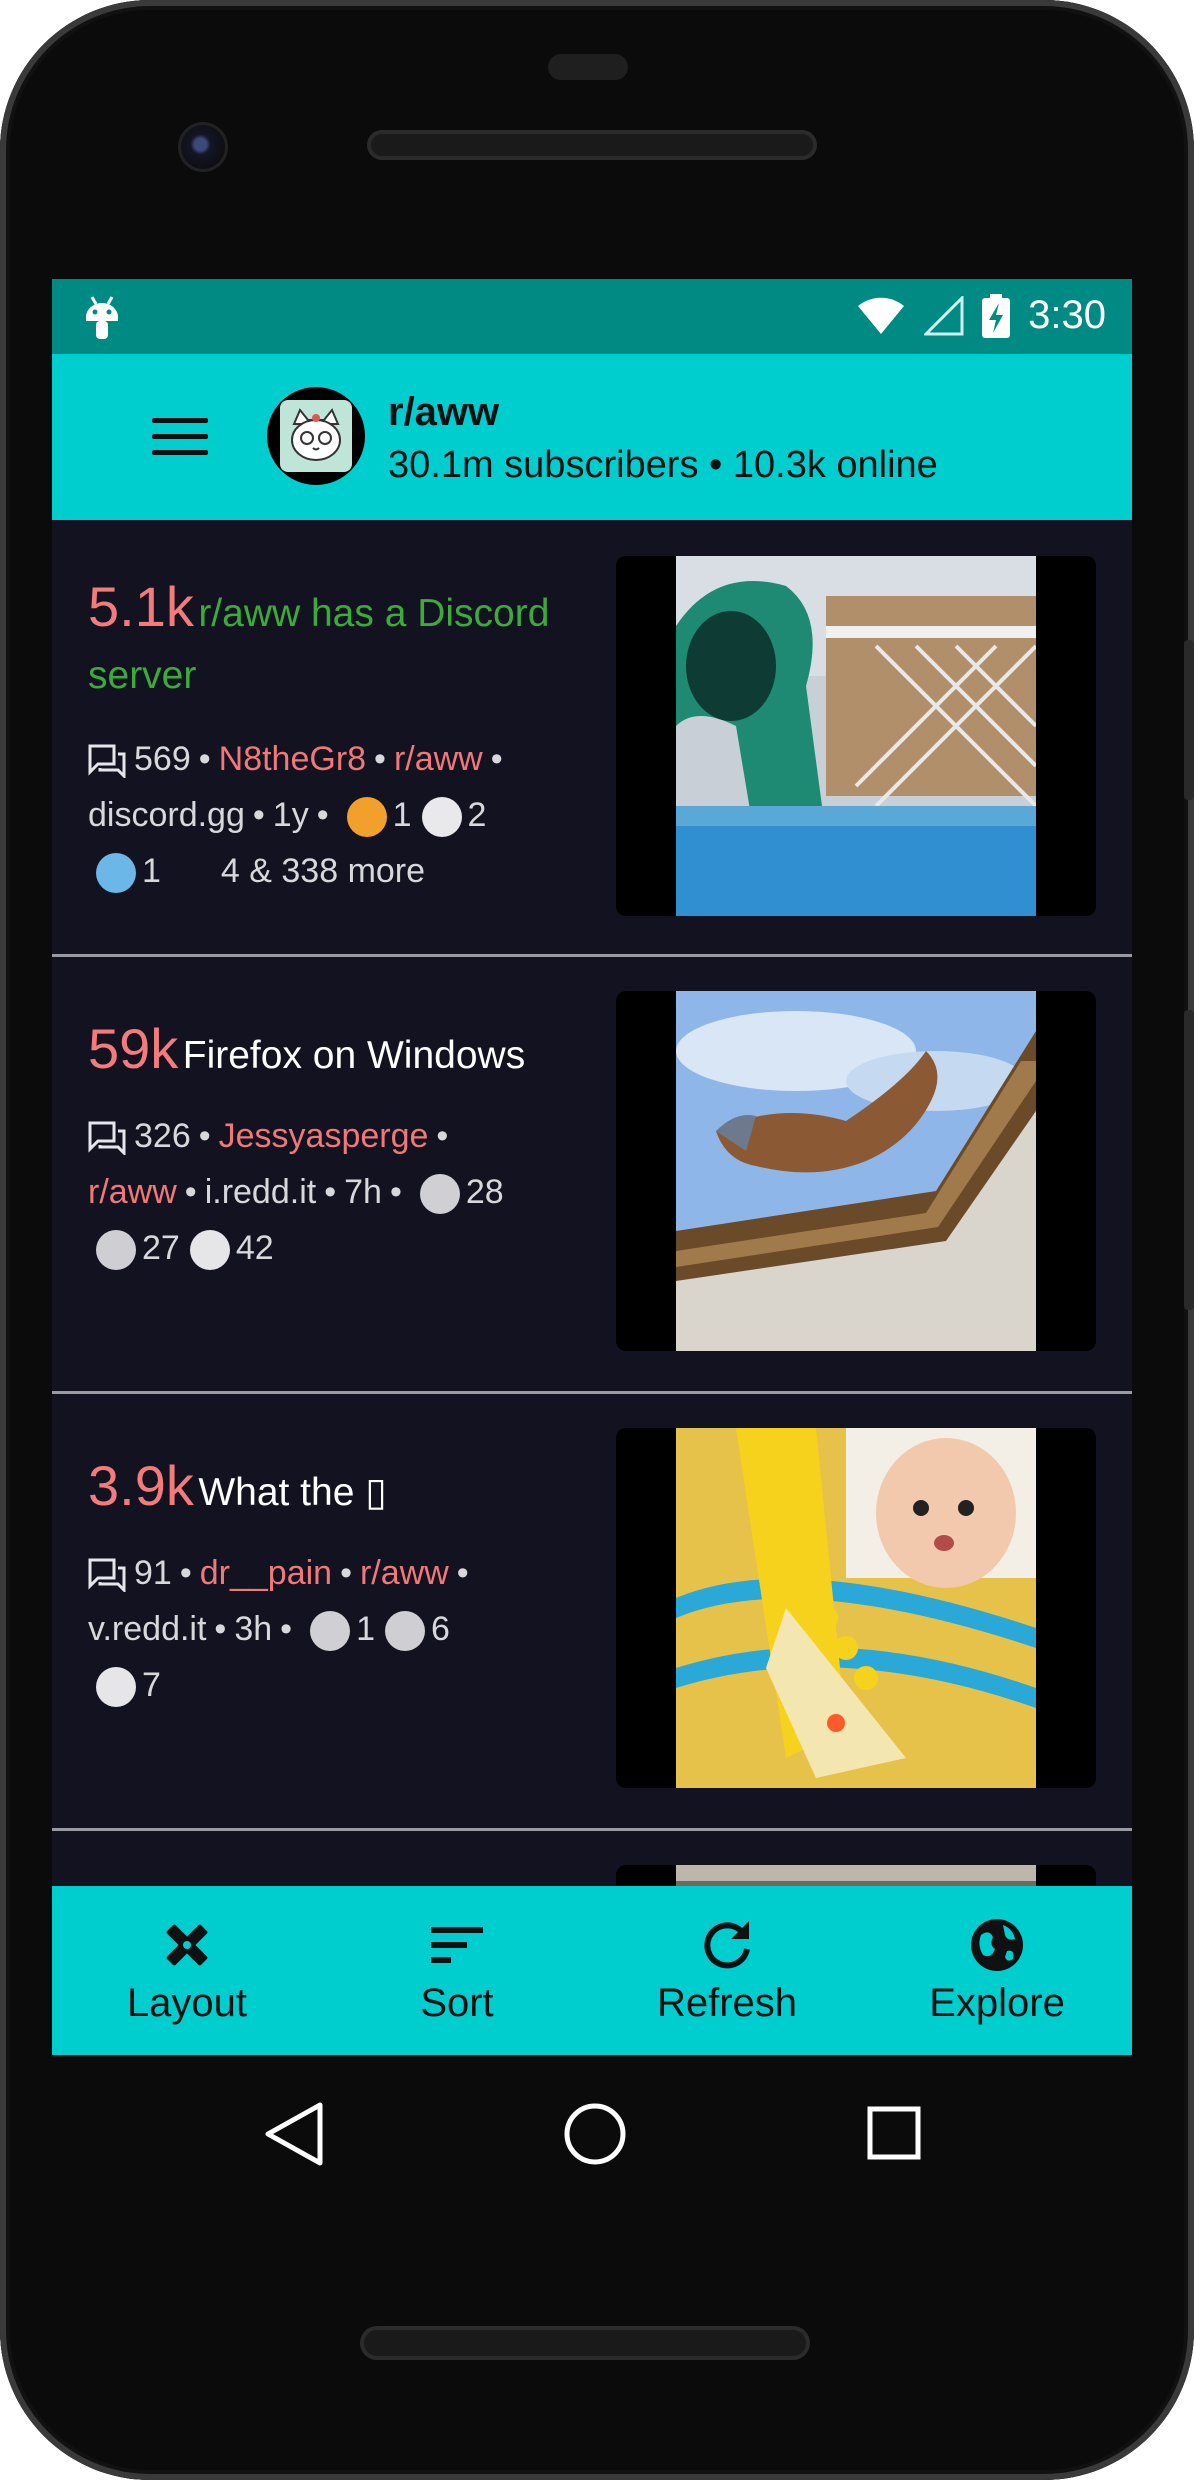 Image resolution: width=1194 pixels, height=2480 pixels. Describe the element at coordinates (151, 1685) in the screenshot. I see `award-count: 7` at that location.